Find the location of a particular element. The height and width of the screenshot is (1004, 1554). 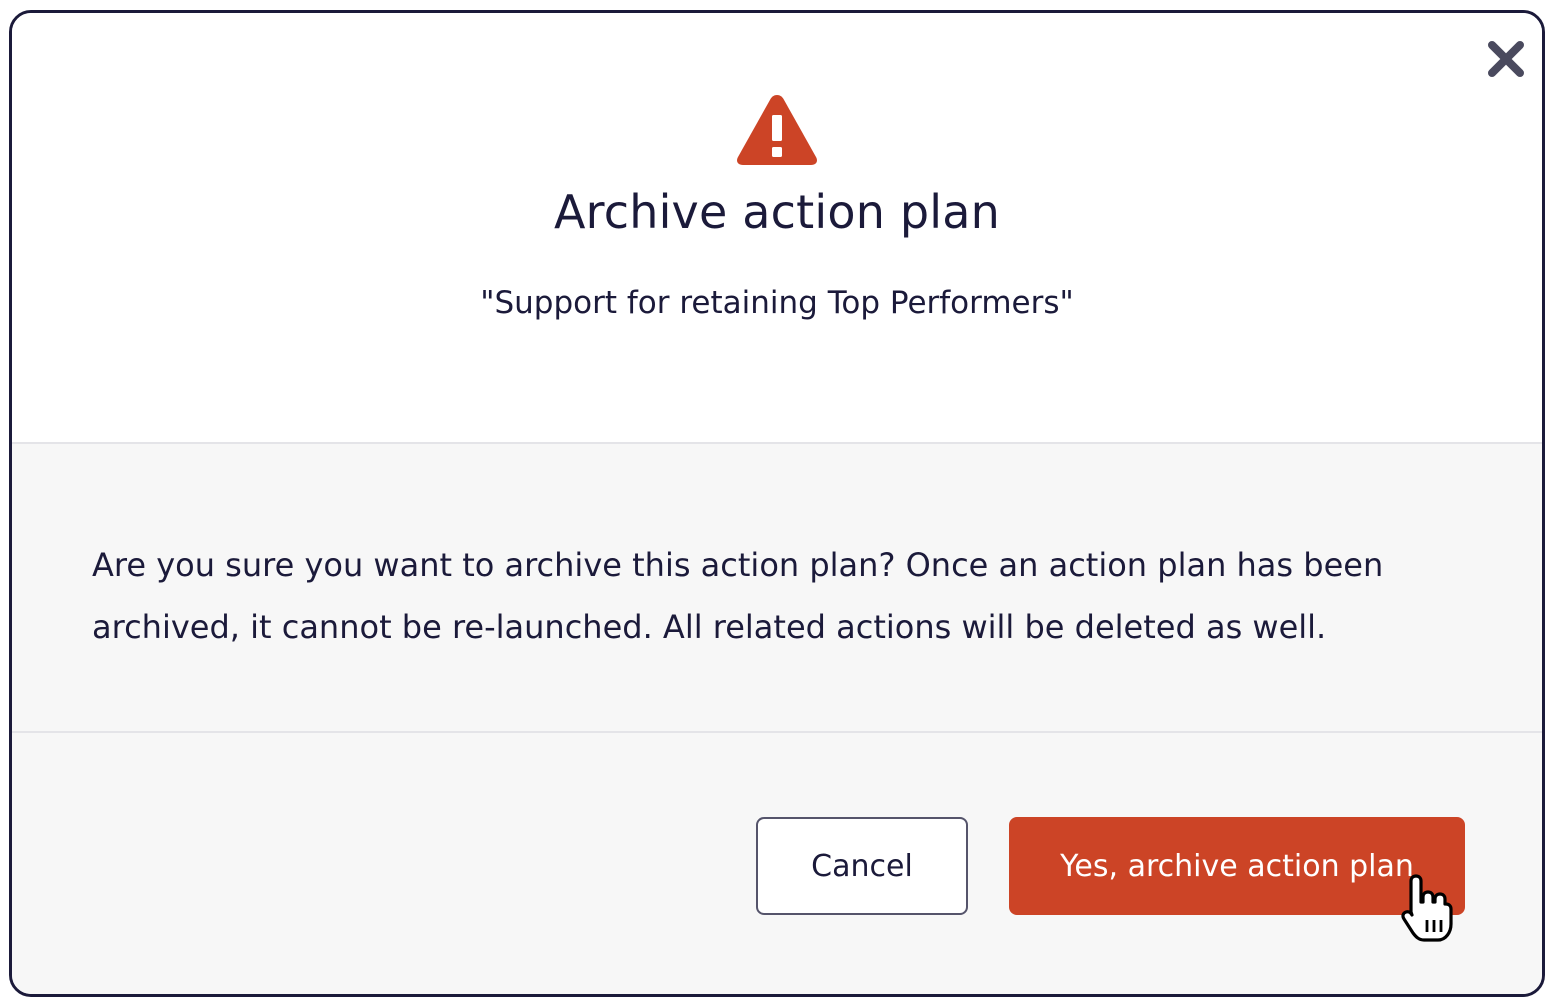

close-icon is located at coordinates (1506, 59).